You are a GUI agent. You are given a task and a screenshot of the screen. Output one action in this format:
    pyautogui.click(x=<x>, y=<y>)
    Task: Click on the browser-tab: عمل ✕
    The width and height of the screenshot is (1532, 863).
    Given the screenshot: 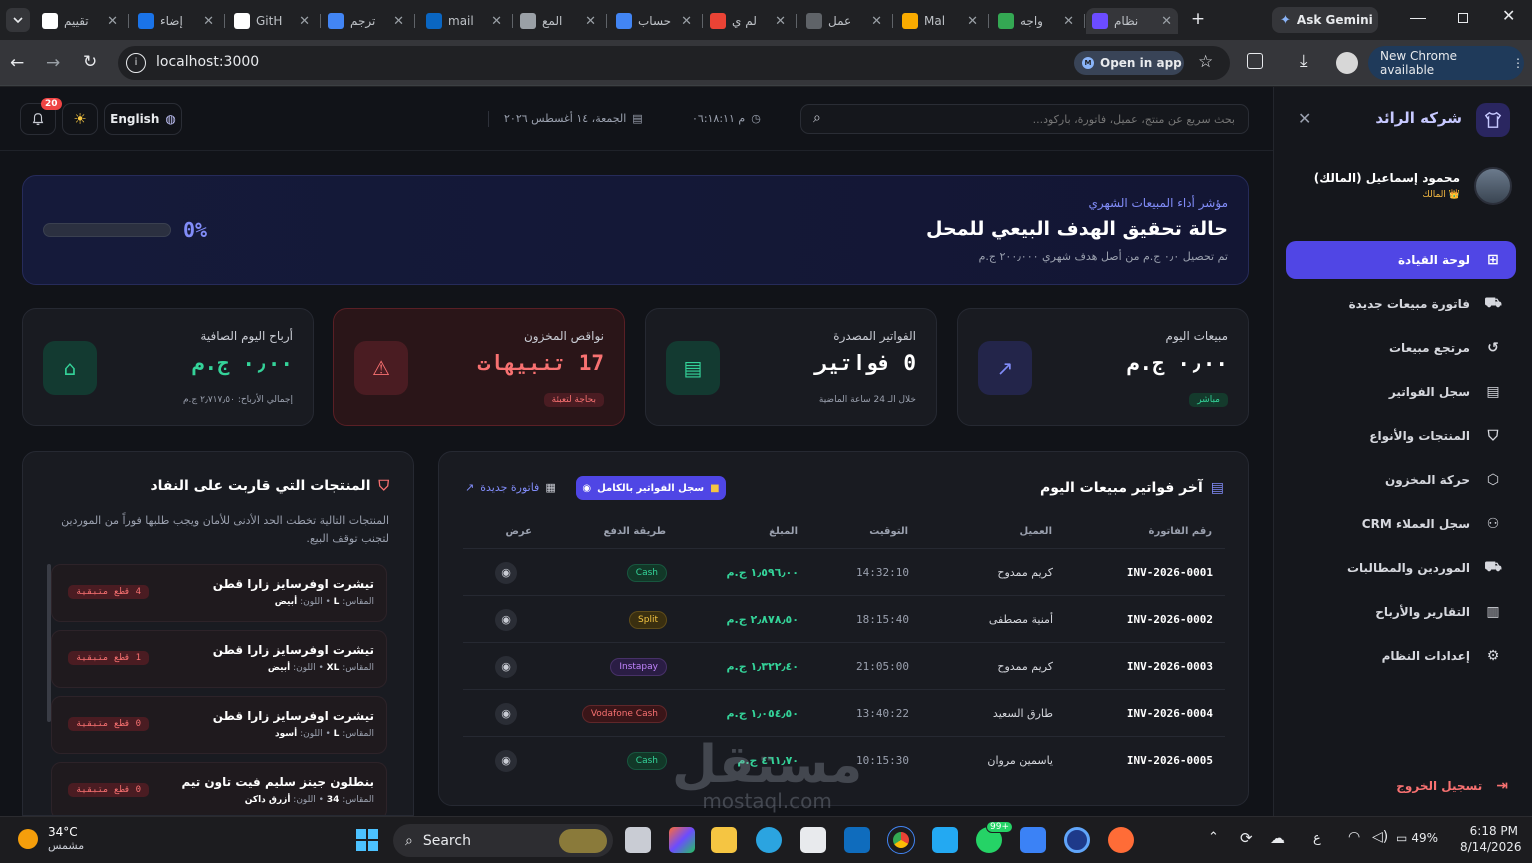 What is the action you would take?
    pyautogui.click(x=844, y=21)
    